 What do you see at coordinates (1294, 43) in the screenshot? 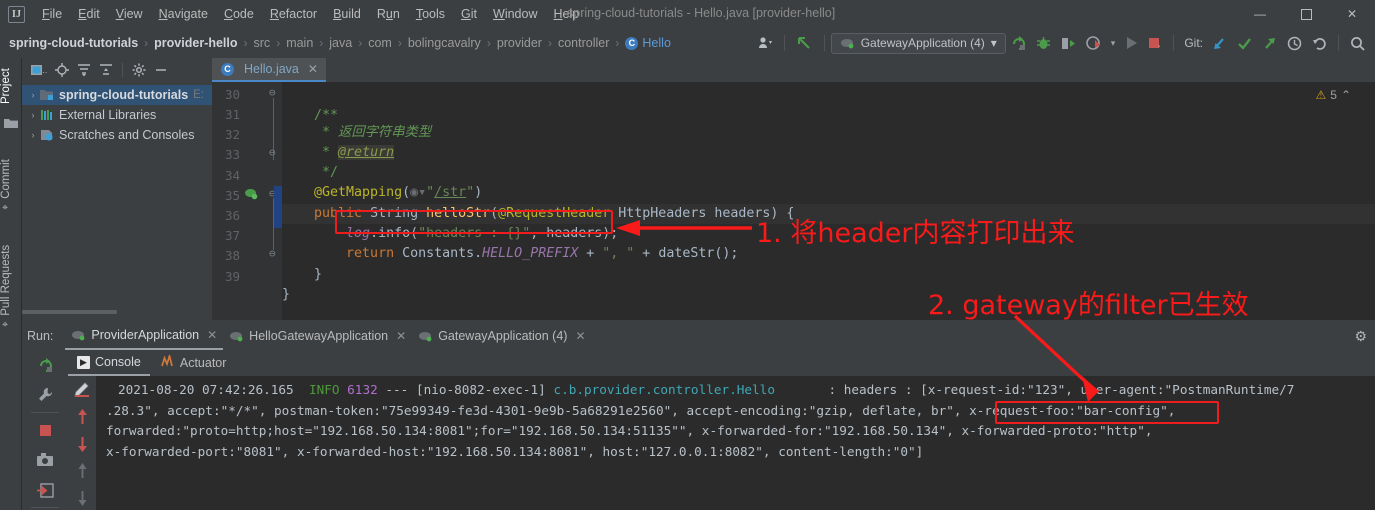
I see `history-icon` at bounding box center [1294, 43].